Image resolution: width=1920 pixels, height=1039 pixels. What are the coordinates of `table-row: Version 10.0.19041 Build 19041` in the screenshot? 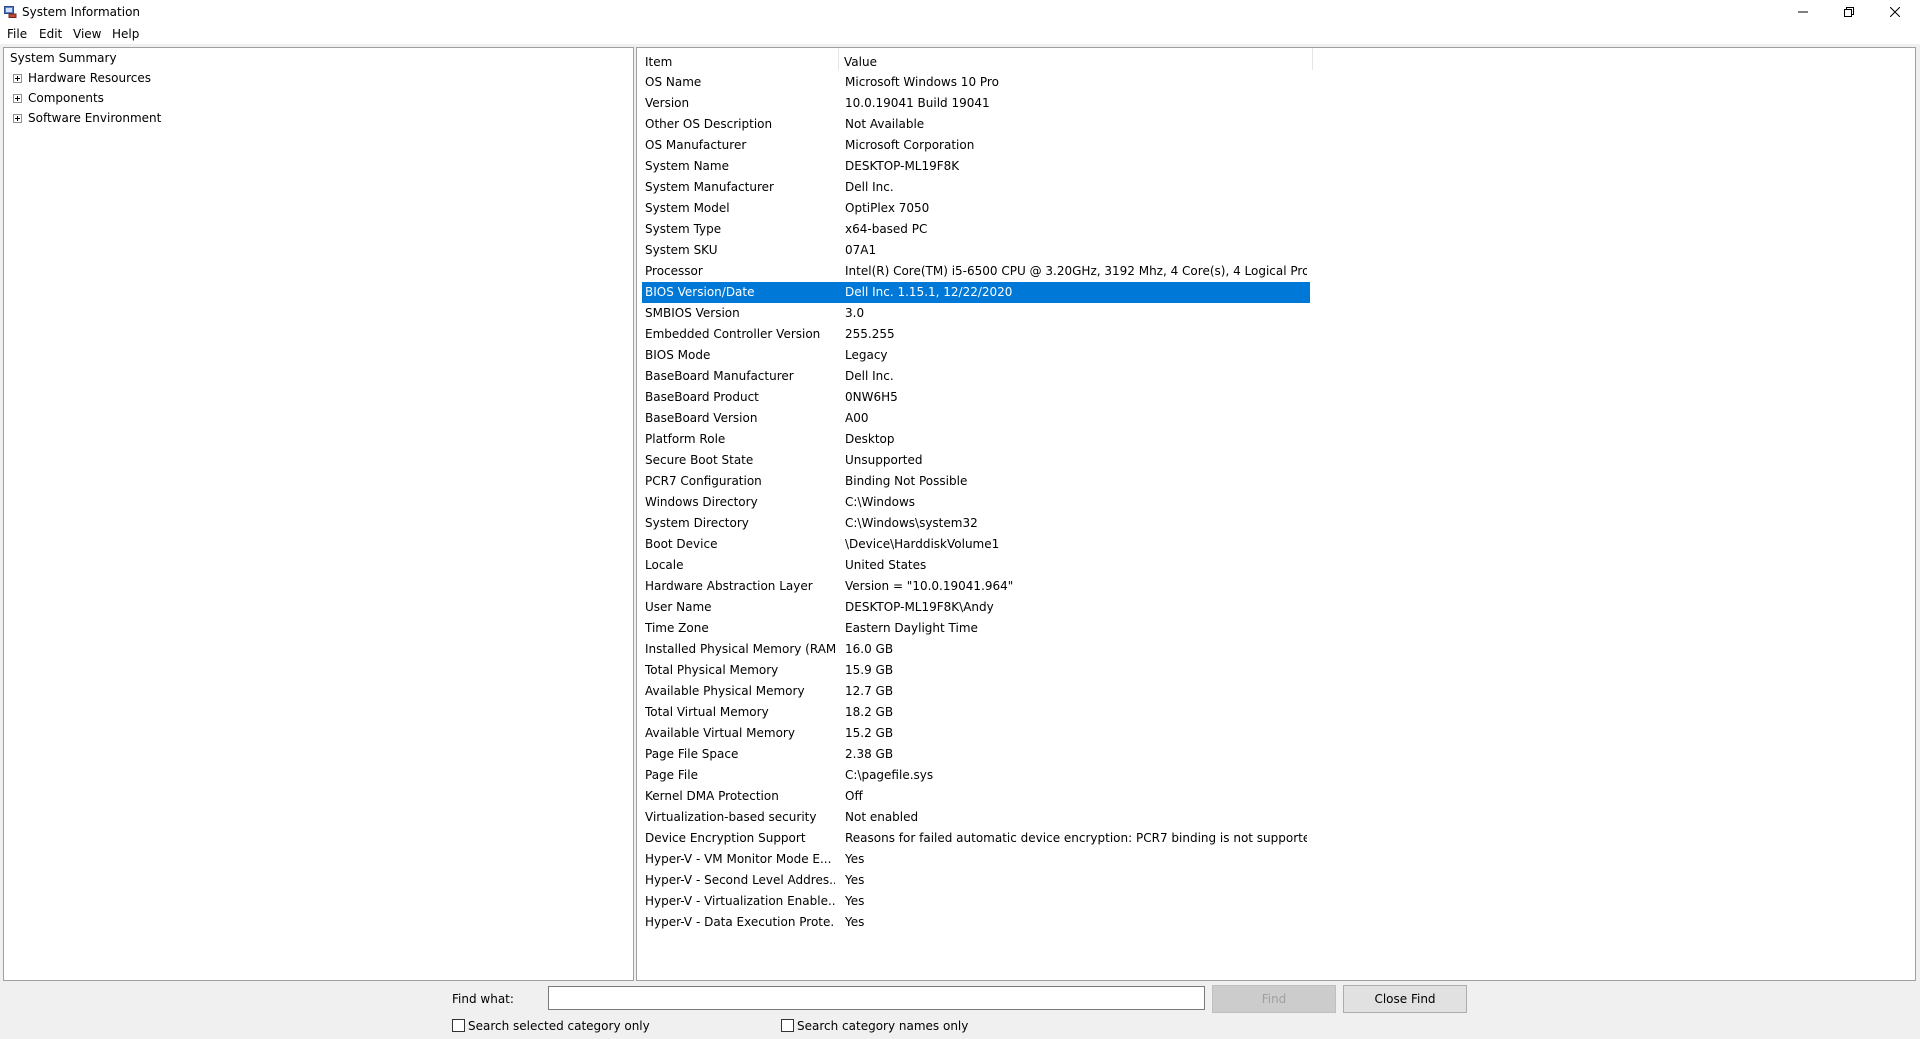 It's located at (976, 103).